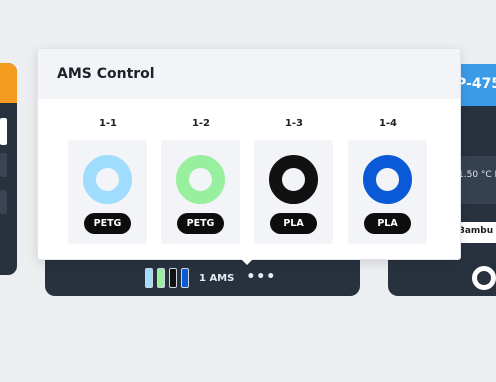 The image size is (496, 382). Describe the element at coordinates (476, 84) in the screenshot. I see `printer-name: P-475` at that location.